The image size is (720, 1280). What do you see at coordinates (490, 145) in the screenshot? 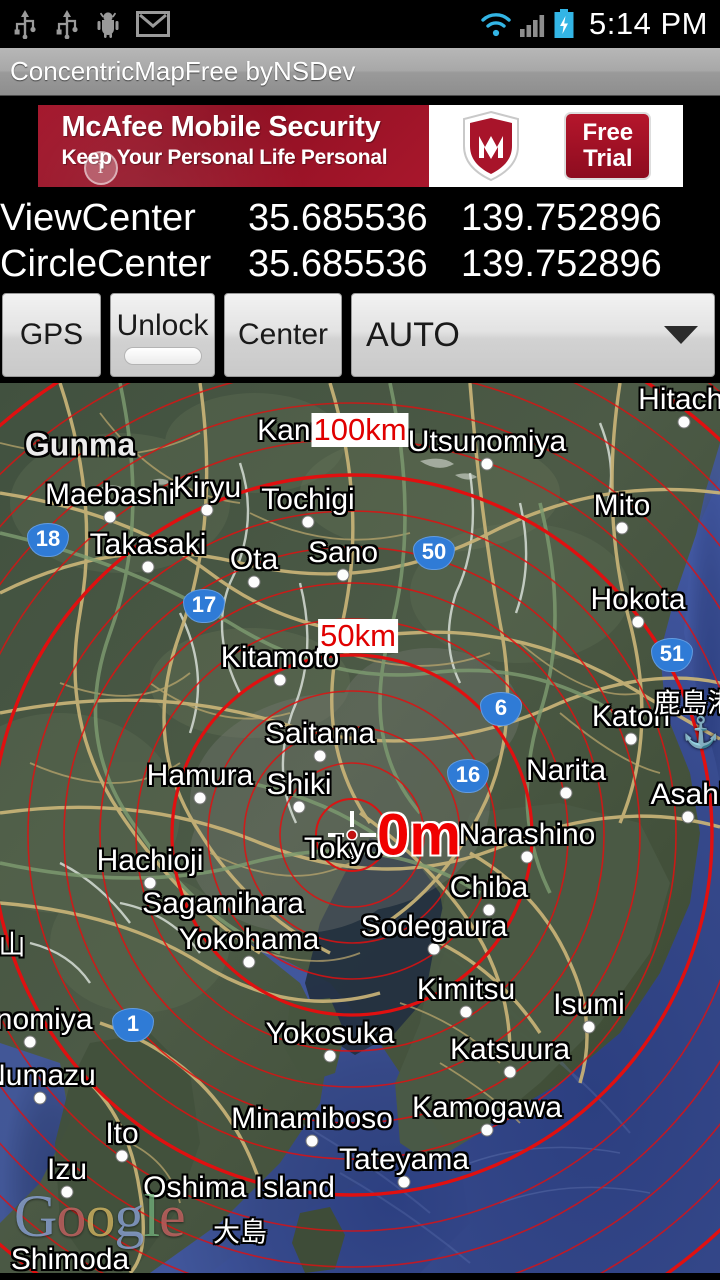
I see `mcafee-shield-icon` at bounding box center [490, 145].